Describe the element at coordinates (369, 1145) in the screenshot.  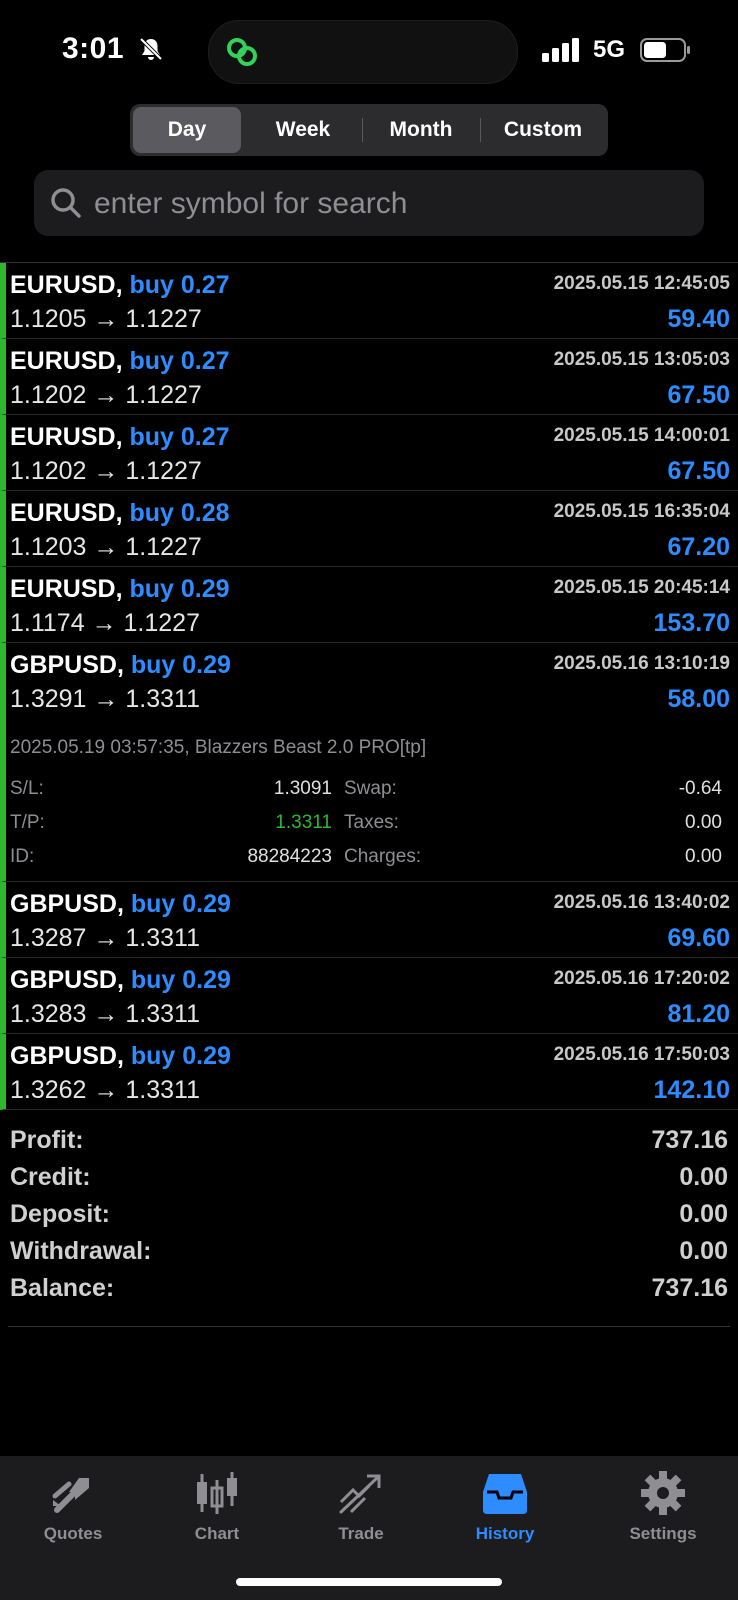
I see `summary-profit: Profit: 737.16` at that location.